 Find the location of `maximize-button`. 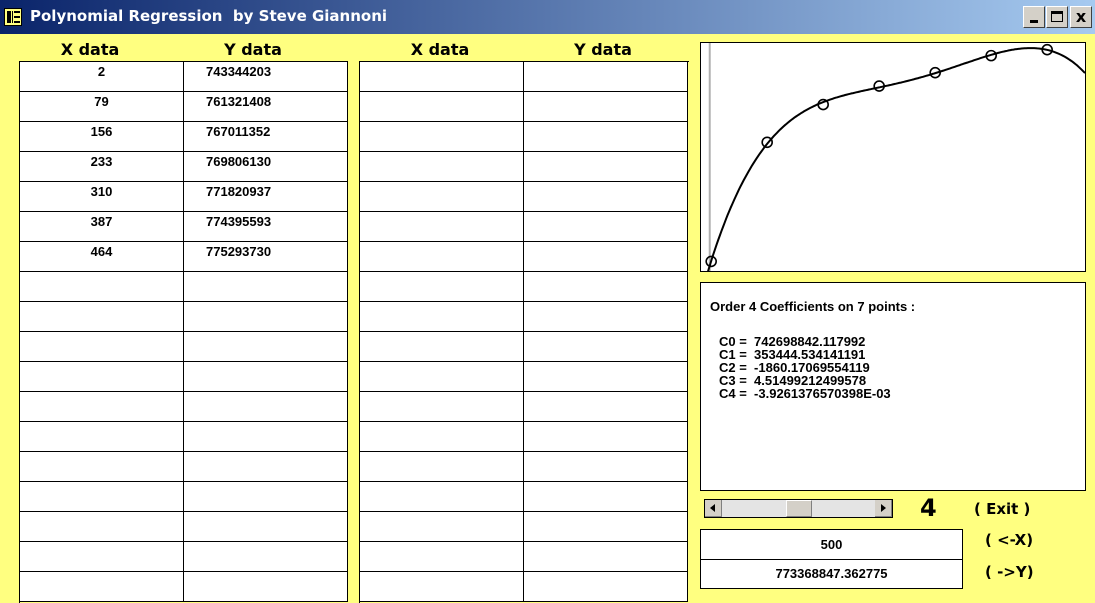

maximize-button is located at coordinates (1057, 17).